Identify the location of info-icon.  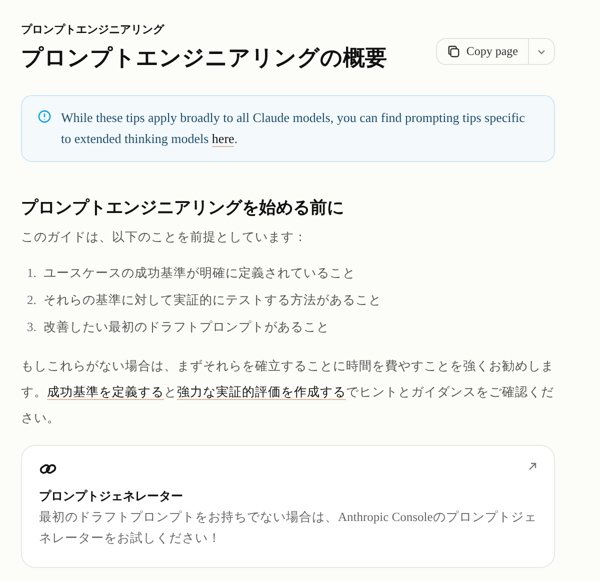
(44, 116).